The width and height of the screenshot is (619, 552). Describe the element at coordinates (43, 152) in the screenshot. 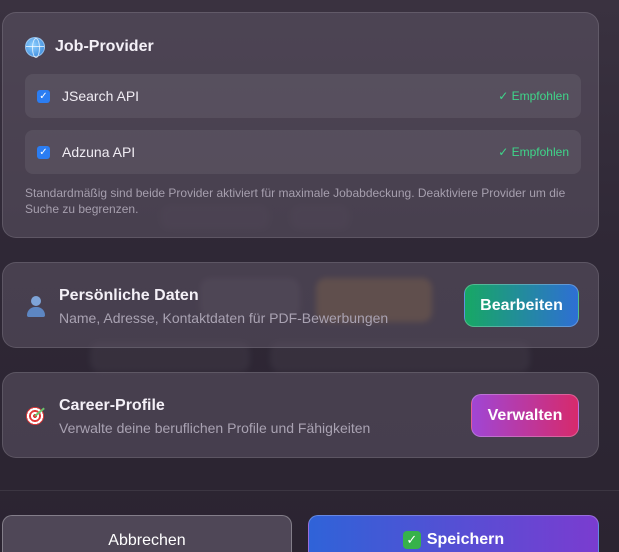

I see `adzuna-checkbox: ✓` at that location.